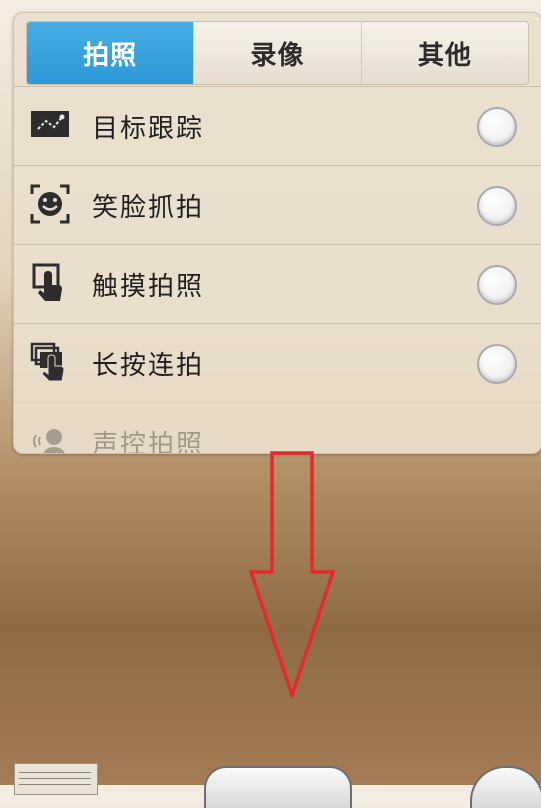 This screenshot has height=808, width=541. What do you see at coordinates (49, 441) in the screenshot?
I see `voice-control-icon` at bounding box center [49, 441].